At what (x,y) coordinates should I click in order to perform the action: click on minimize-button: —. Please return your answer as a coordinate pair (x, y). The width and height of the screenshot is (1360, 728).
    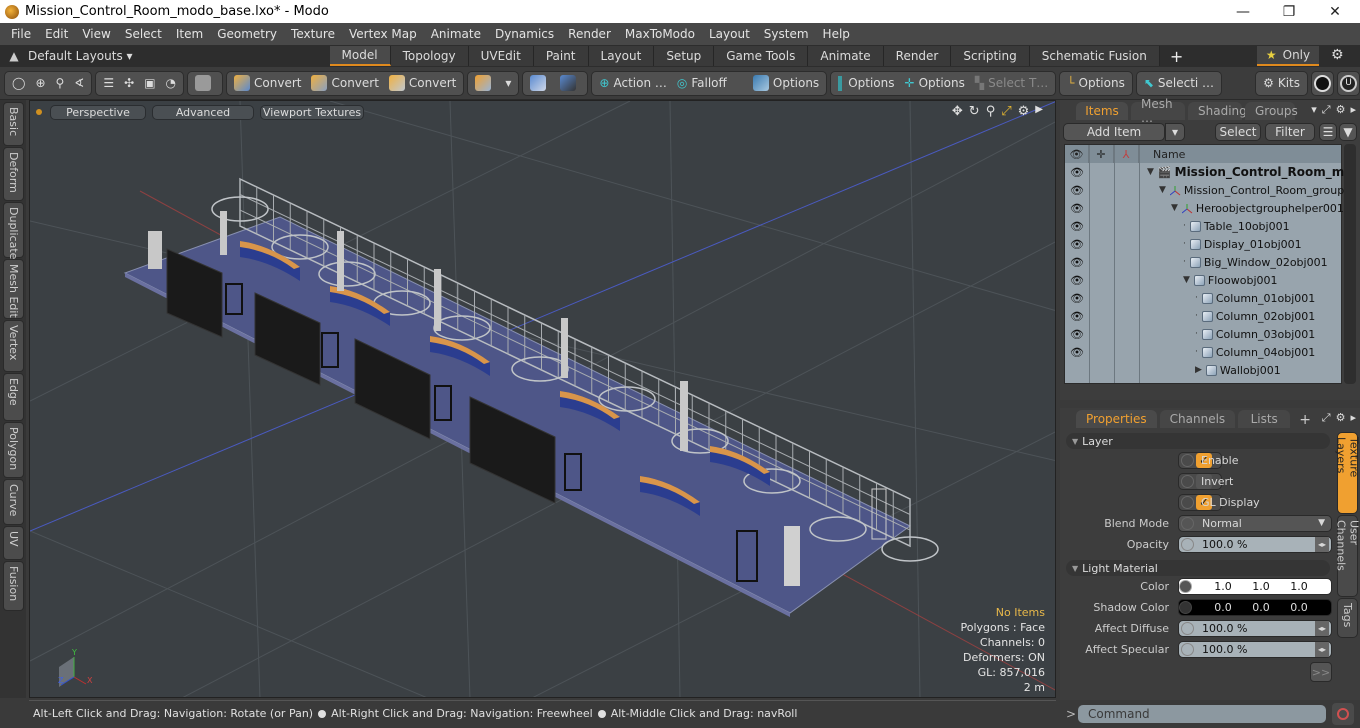
    Looking at the image, I should click on (1243, 11).